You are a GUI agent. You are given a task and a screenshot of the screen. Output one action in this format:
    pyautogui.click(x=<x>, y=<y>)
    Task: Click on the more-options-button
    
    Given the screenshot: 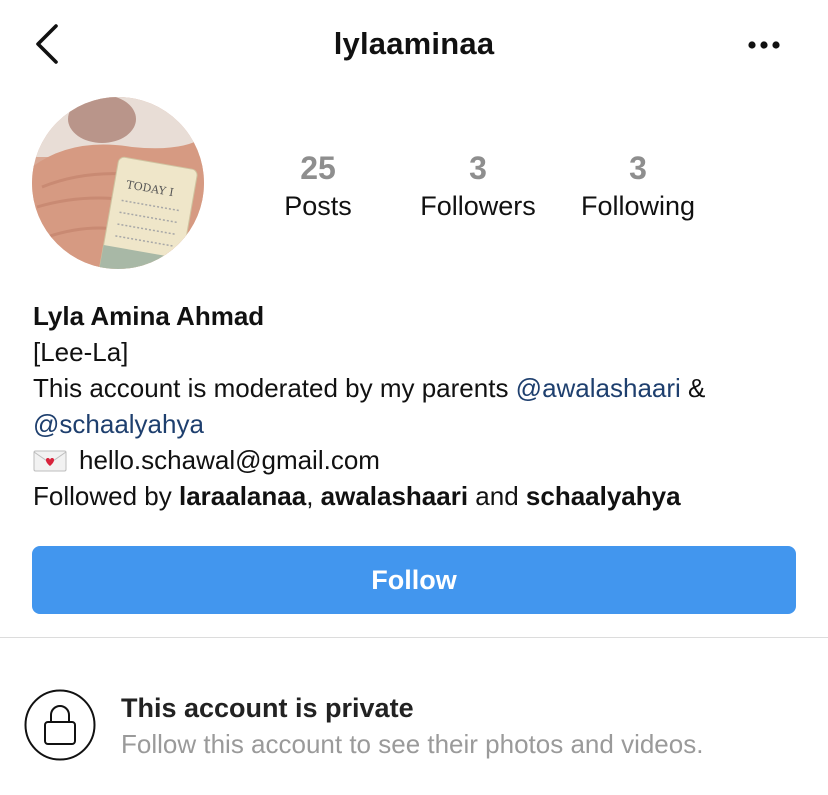 What is the action you would take?
    pyautogui.click(x=764, y=45)
    